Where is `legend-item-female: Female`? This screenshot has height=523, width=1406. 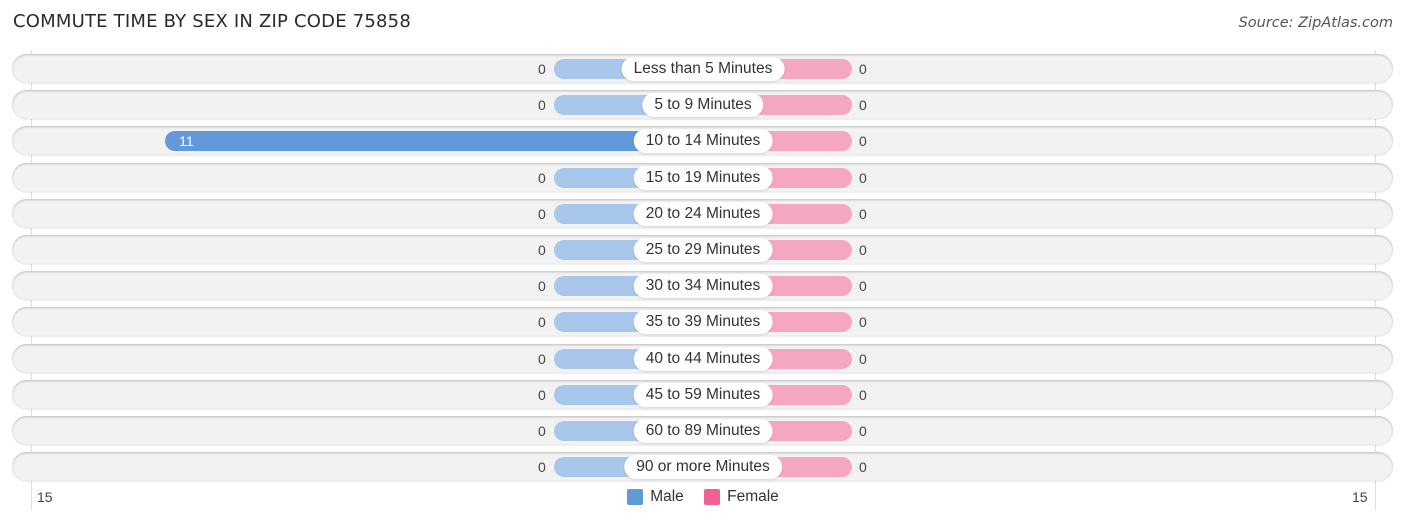
legend-item-female: Female is located at coordinates (741, 497).